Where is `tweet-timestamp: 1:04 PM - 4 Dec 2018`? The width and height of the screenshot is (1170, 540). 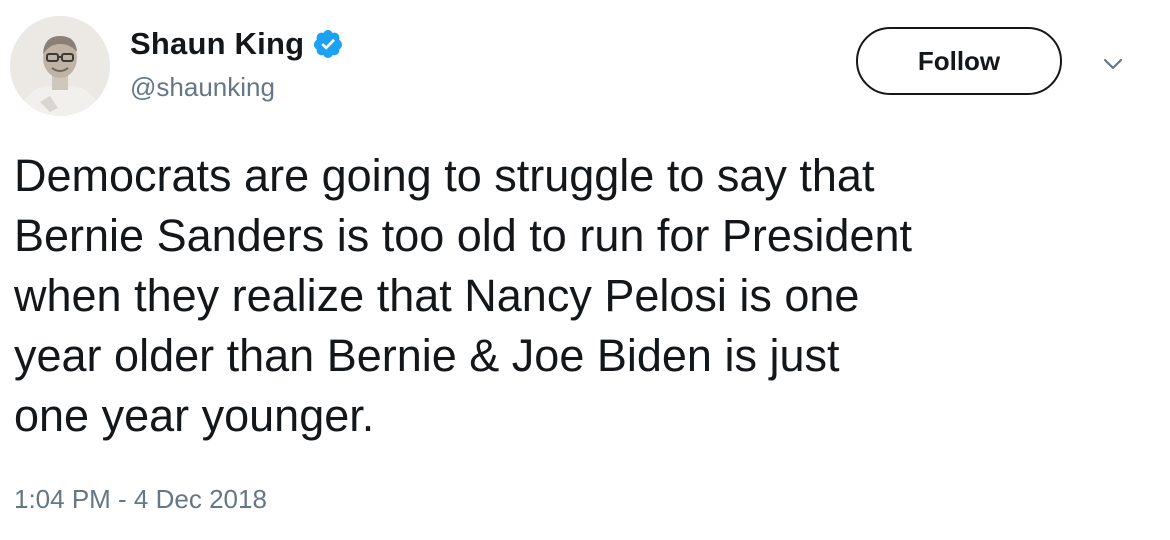
tweet-timestamp: 1:04 PM - 4 Dec 2018 is located at coordinates (140, 499).